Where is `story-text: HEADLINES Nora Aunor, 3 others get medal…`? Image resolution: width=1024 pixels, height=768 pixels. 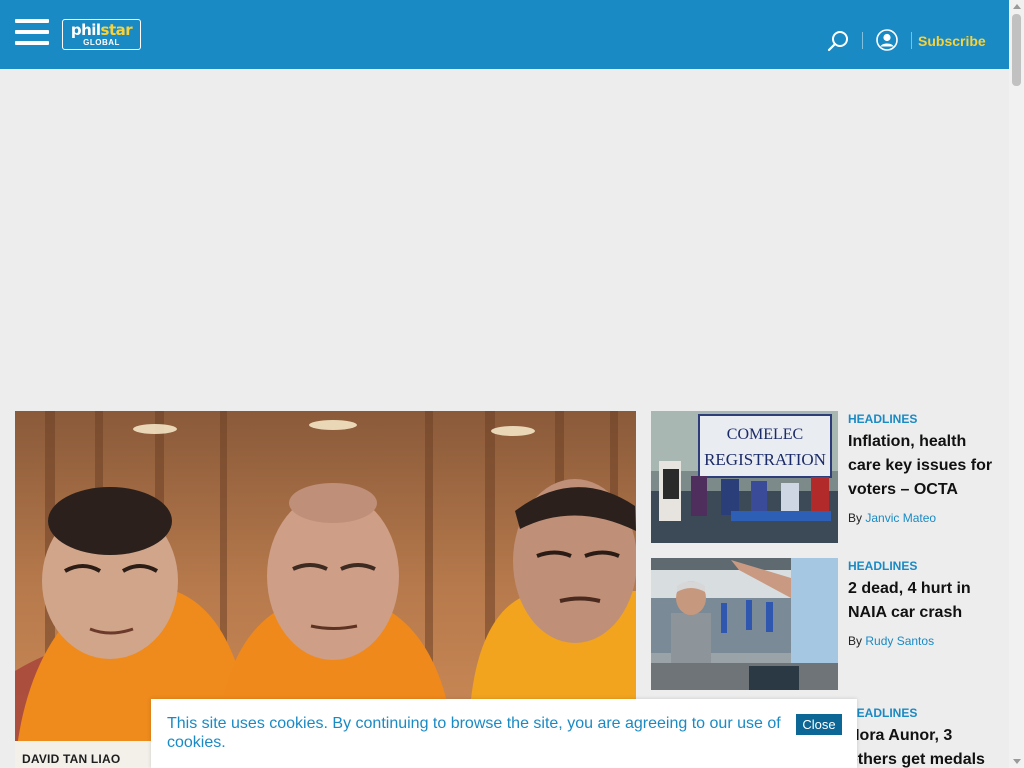 story-text: HEADLINES Nora Aunor, 3 others get medal… is located at coordinates (920, 736).